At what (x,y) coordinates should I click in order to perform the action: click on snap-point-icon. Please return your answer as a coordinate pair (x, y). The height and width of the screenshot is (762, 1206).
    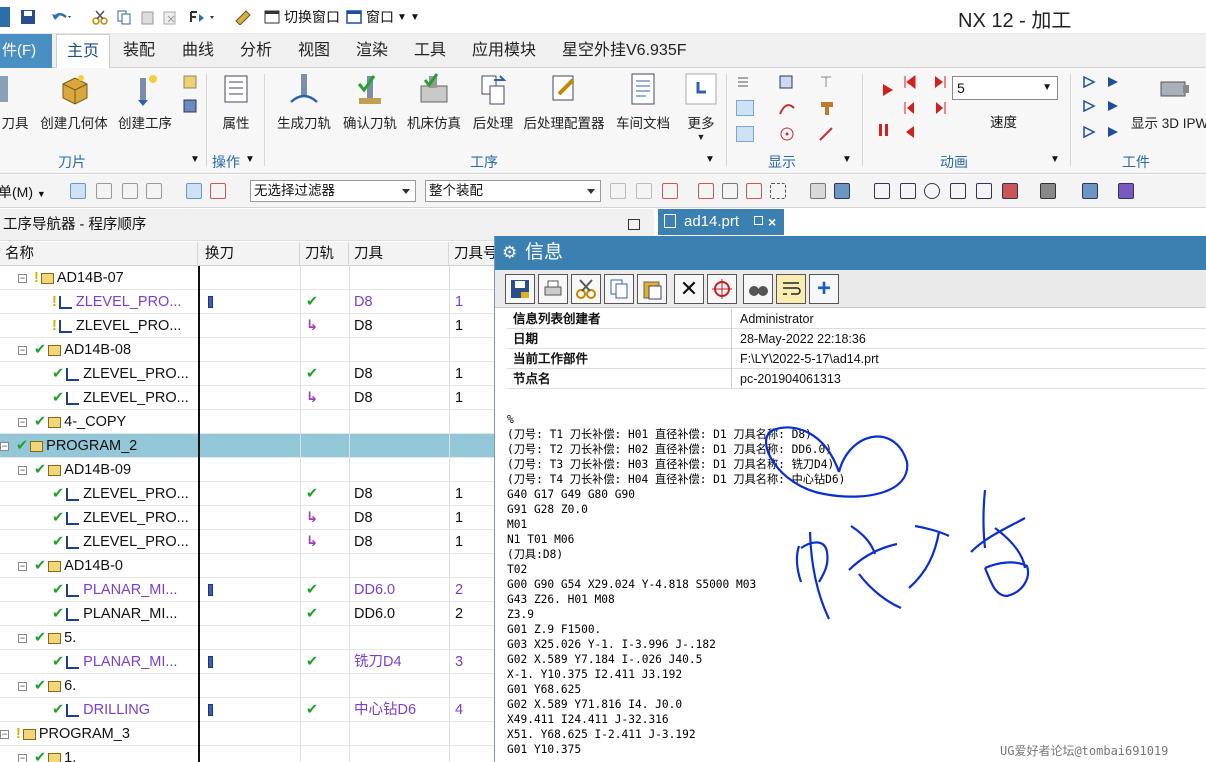
    Looking at the image, I should click on (618, 191).